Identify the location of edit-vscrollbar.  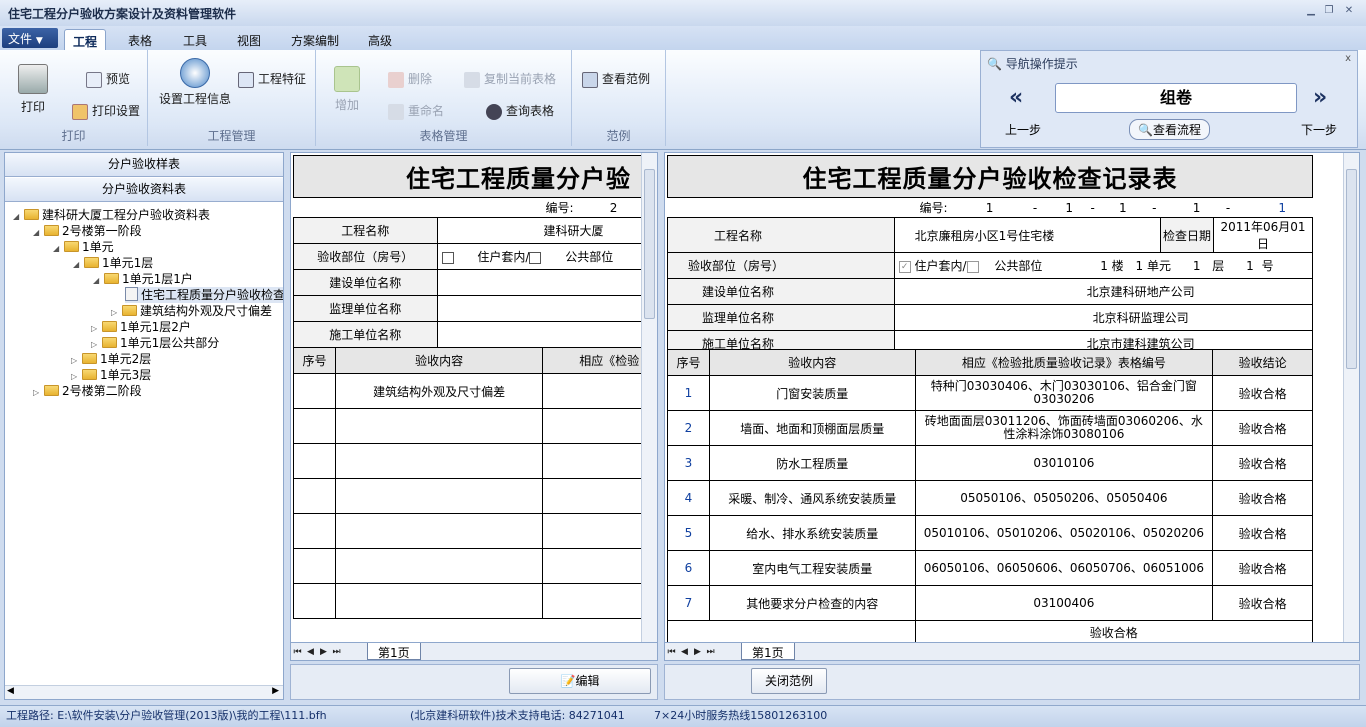
(649, 398).